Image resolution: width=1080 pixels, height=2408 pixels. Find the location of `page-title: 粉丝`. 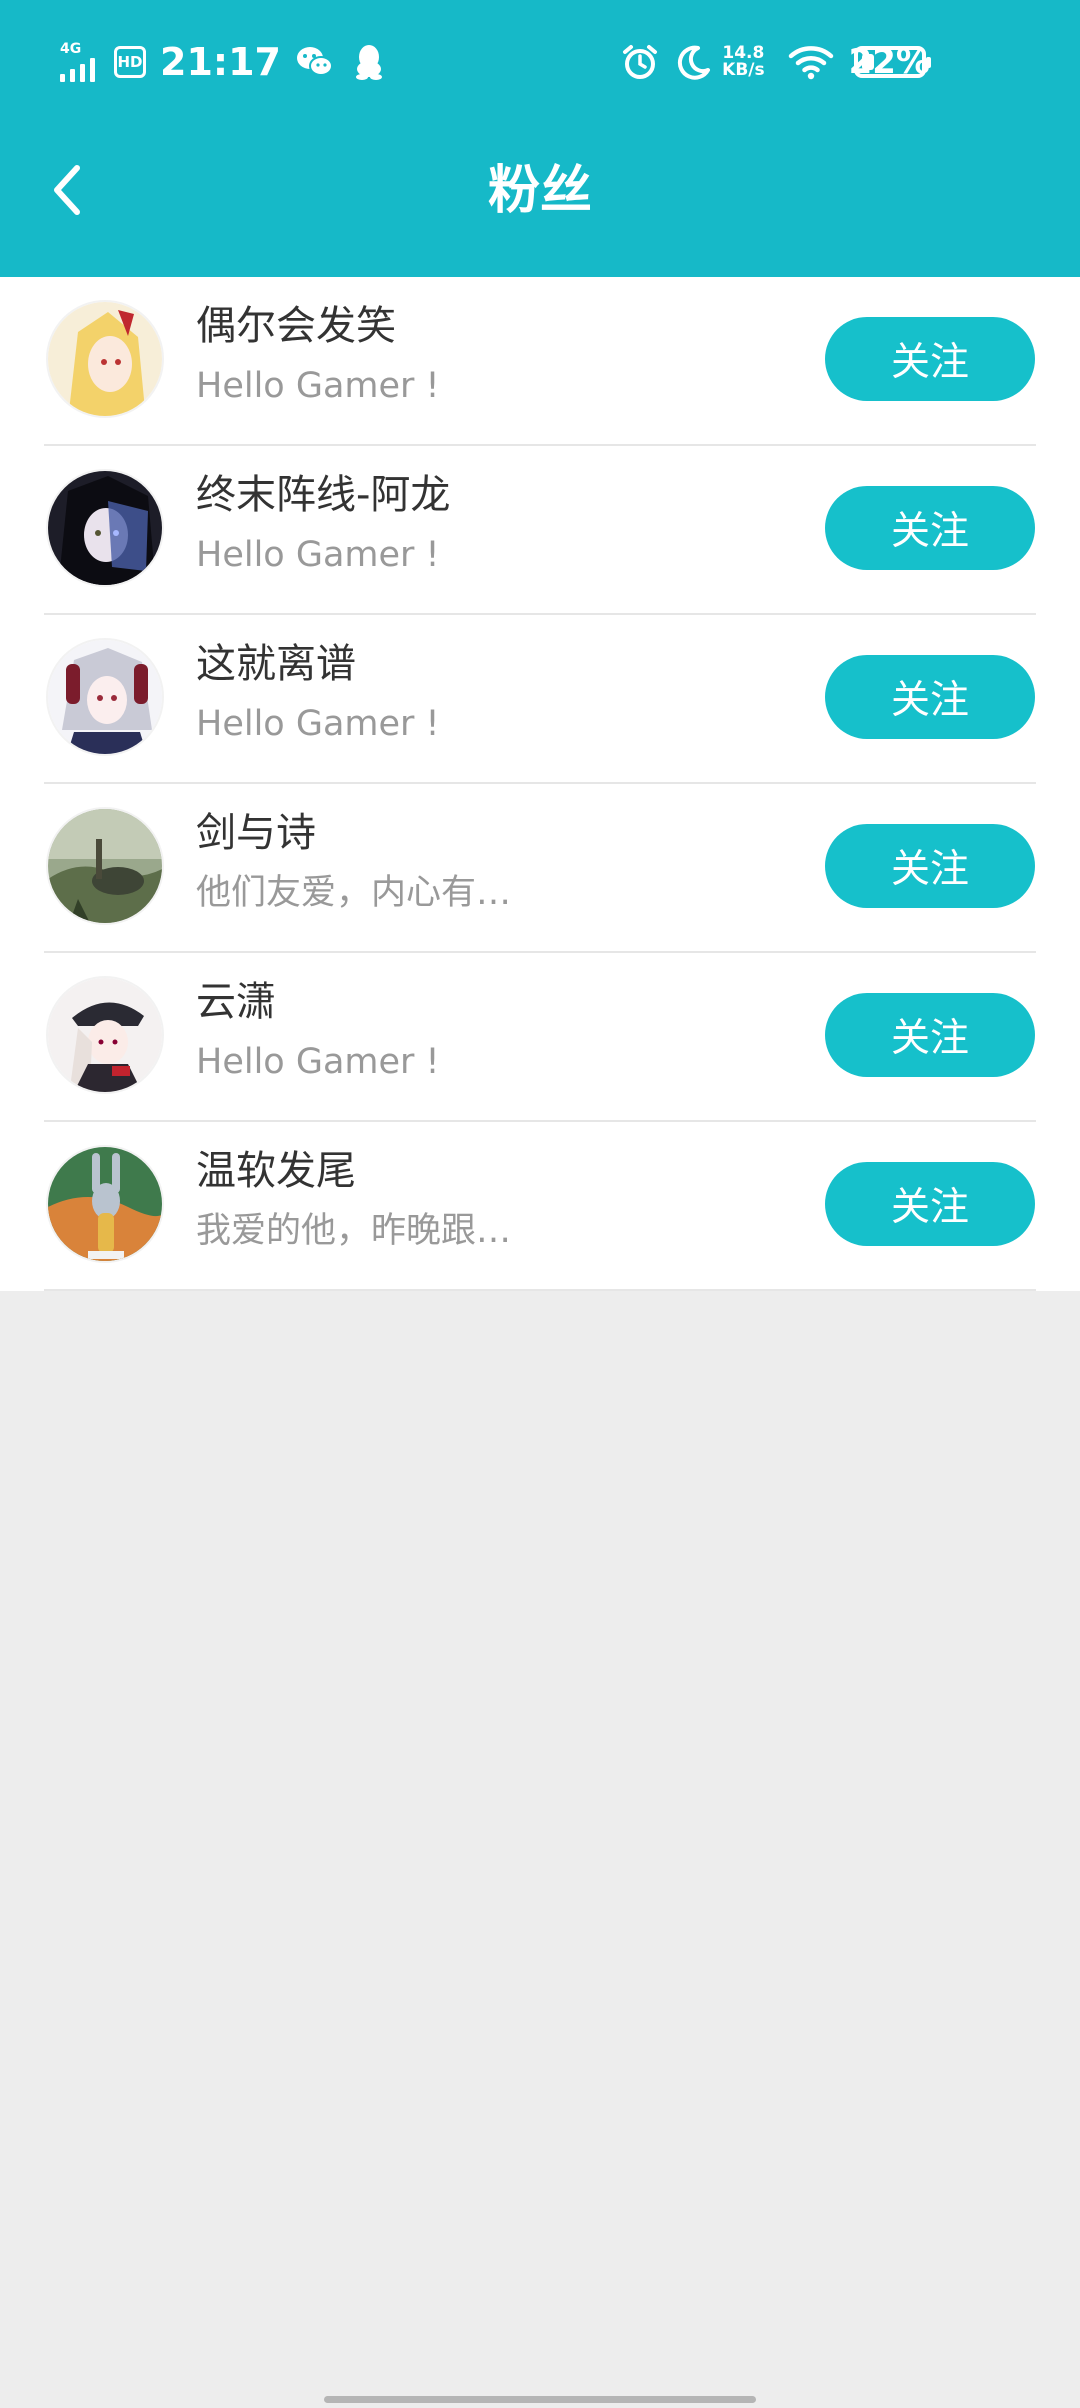

page-title: 粉丝 is located at coordinates (539, 191).